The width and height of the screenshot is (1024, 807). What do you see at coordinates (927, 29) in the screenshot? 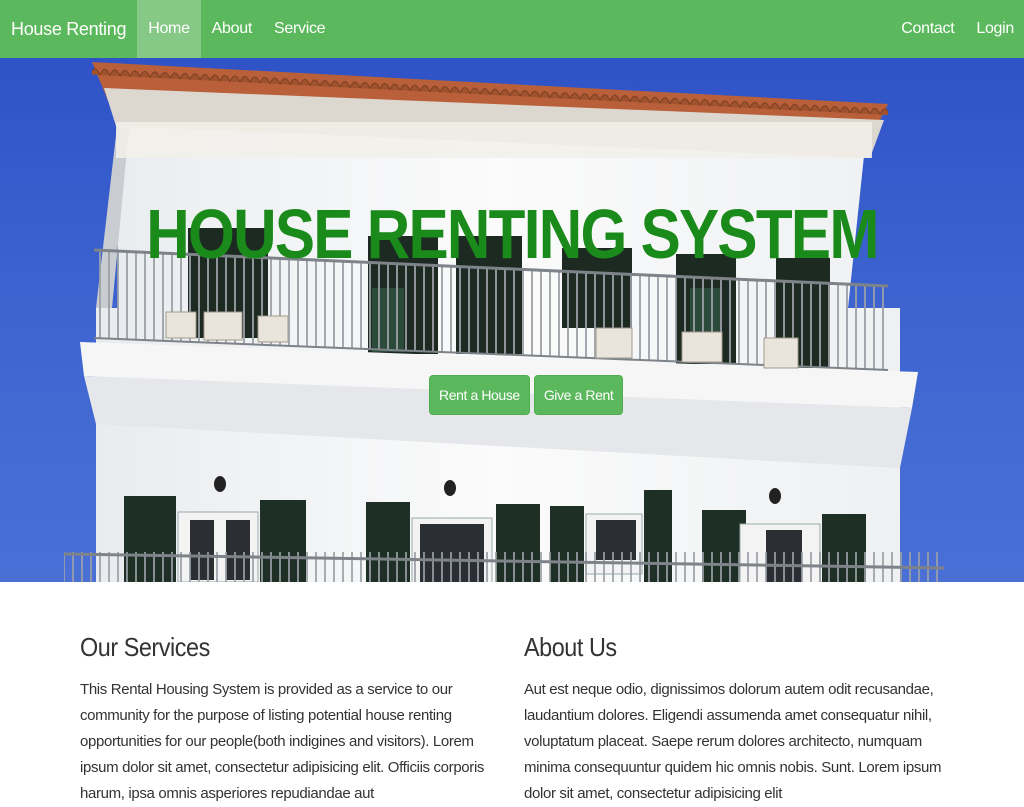
I see `nav-contact: Contact` at bounding box center [927, 29].